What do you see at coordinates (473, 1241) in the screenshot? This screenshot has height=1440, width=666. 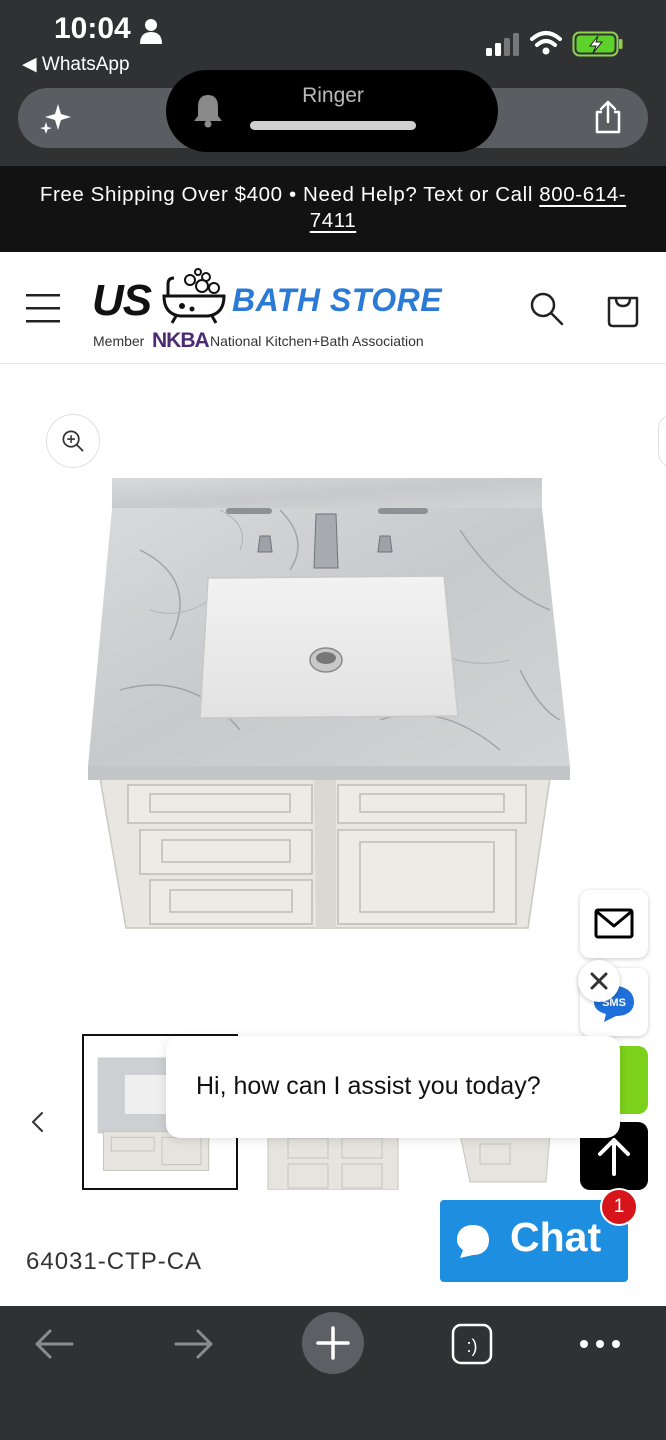 I see `chat-bubble-icon` at bounding box center [473, 1241].